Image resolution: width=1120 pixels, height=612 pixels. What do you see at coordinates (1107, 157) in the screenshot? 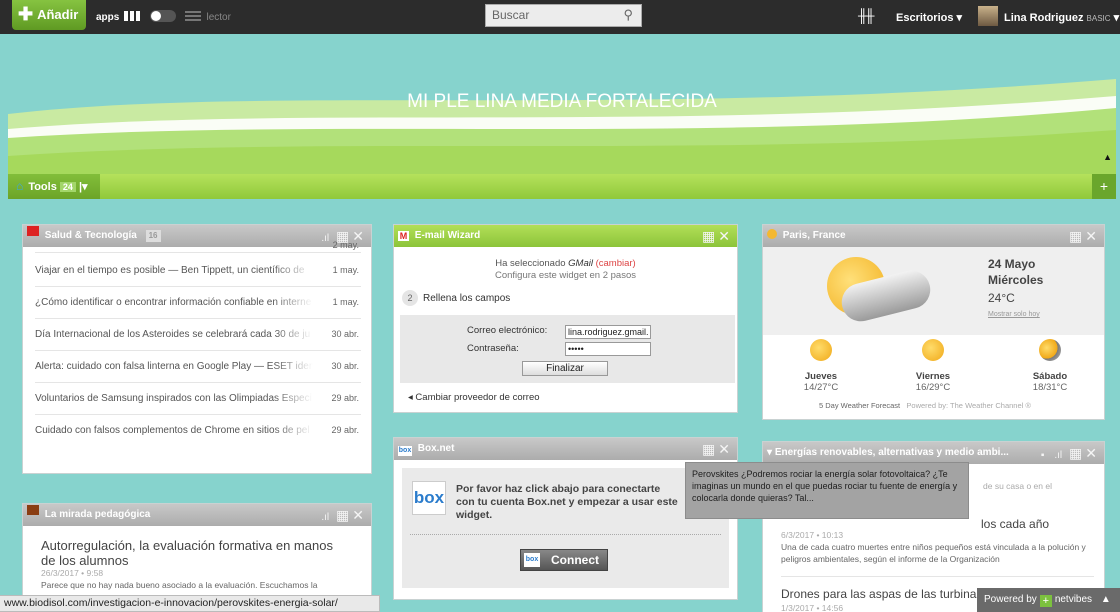
I see `collapse-banner-icon: ▲` at bounding box center [1107, 157].